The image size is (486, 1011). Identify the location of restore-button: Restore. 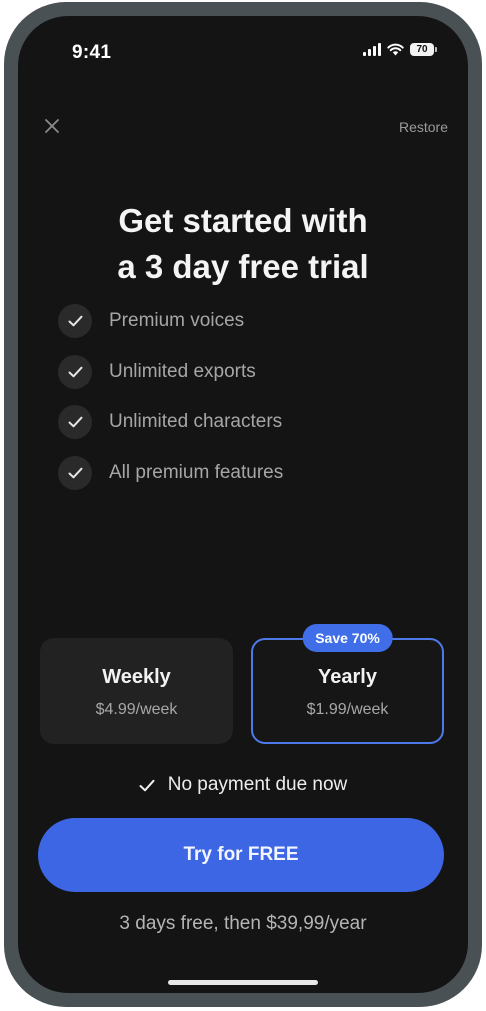
(423, 127).